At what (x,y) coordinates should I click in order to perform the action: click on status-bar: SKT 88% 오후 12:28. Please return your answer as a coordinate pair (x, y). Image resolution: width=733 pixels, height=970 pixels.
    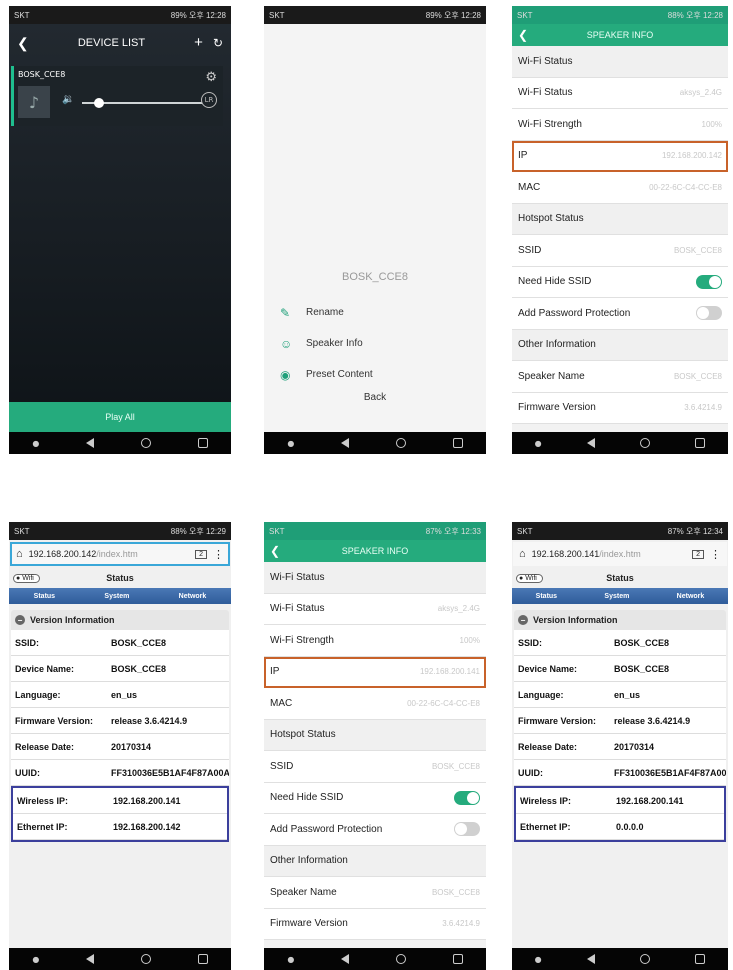
    Looking at the image, I should click on (620, 15).